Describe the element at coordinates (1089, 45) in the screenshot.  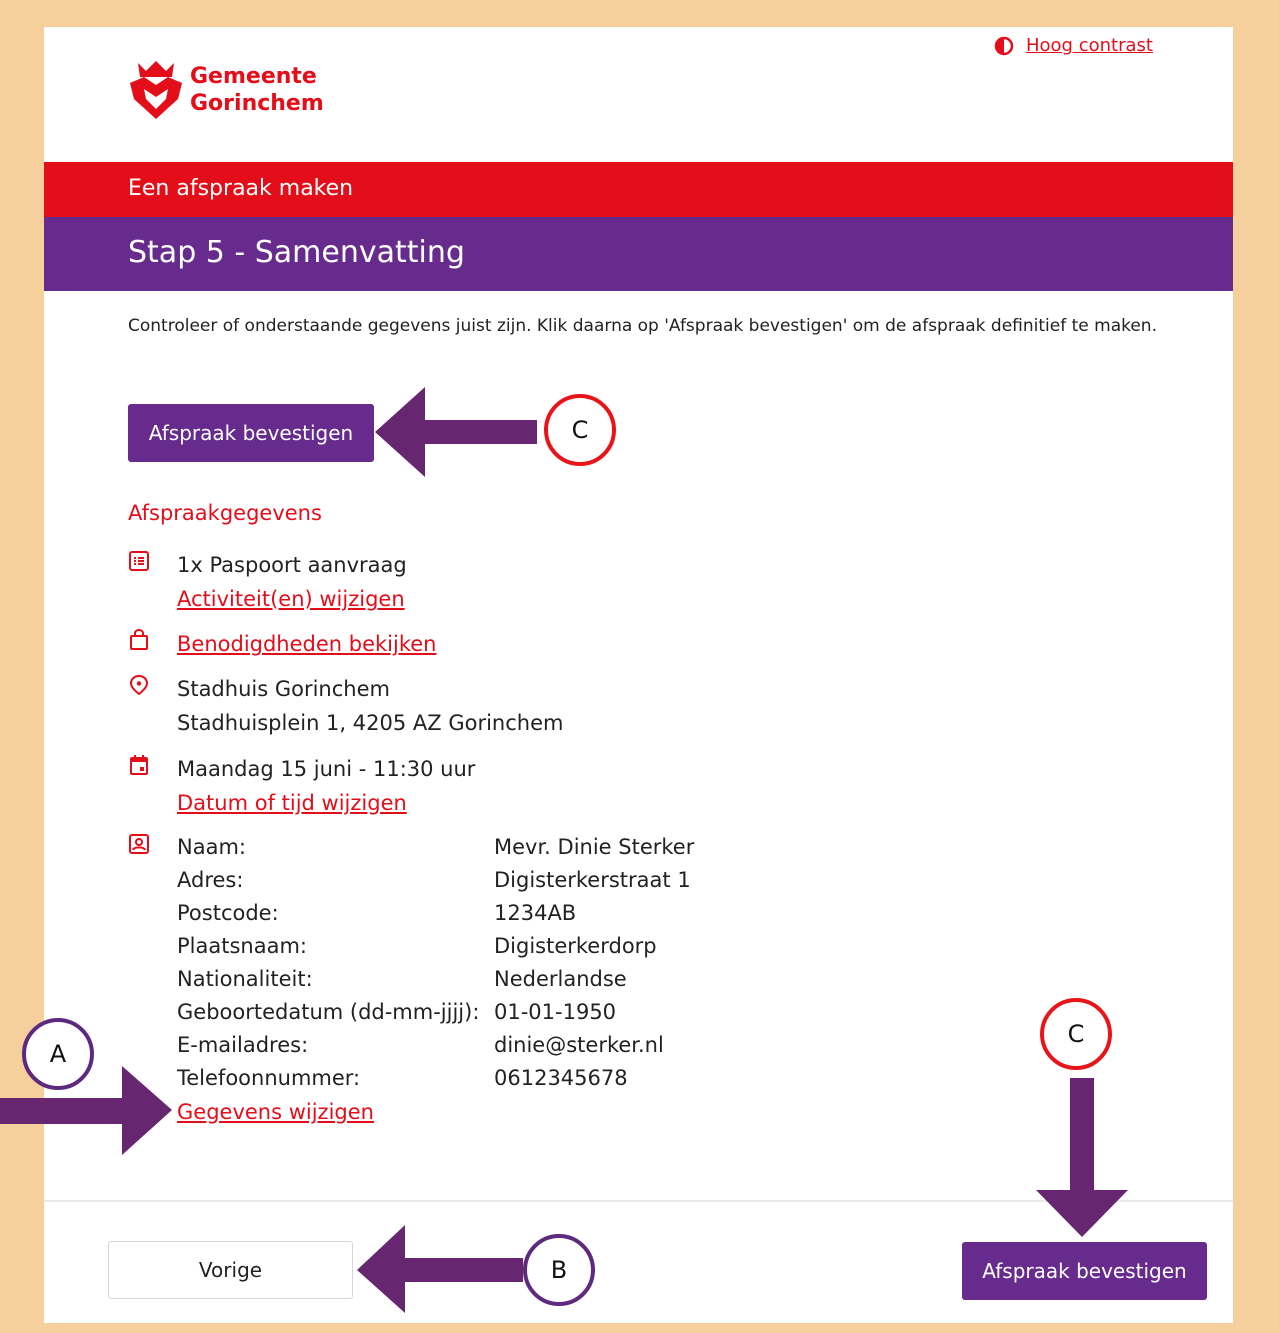
I see `high-contrast-link: Hoog contrast` at that location.